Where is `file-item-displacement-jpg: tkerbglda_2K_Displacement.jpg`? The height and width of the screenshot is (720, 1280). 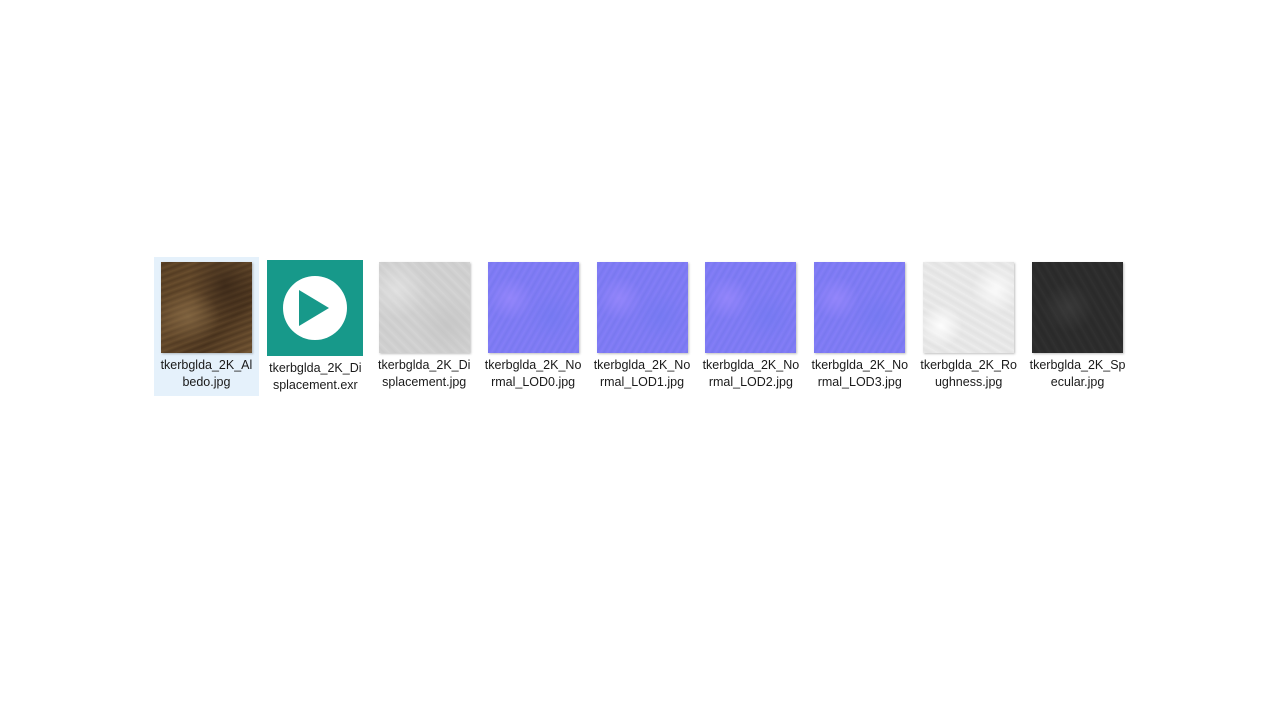
file-item-displacement-jpg: tkerbglda_2K_Displacement.jpg is located at coordinates (424, 326).